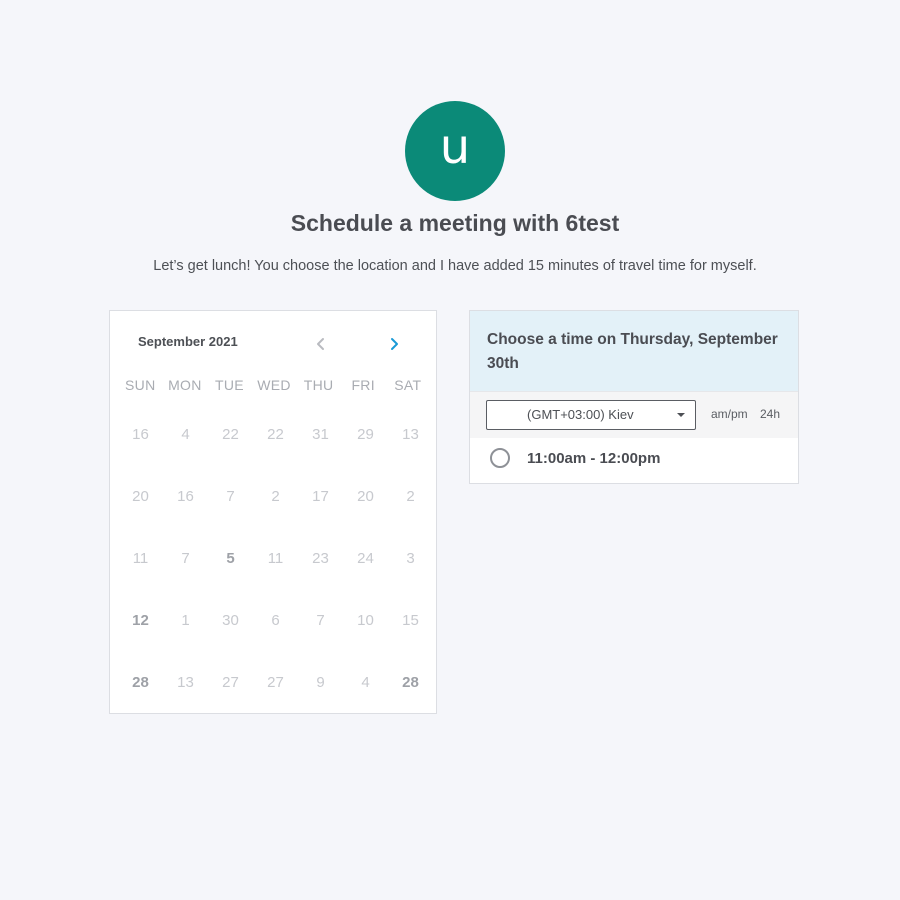  I want to click on week-row: 20 16 7 2 17 20 2, so click(278, 496).